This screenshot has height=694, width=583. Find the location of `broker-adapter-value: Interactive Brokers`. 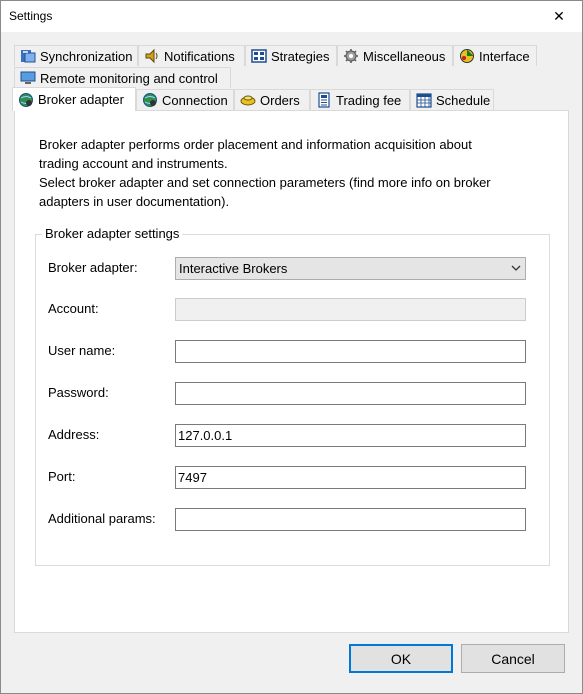

broker-adapter-value: Interactive Brokers is located at coordinates (233, 268).